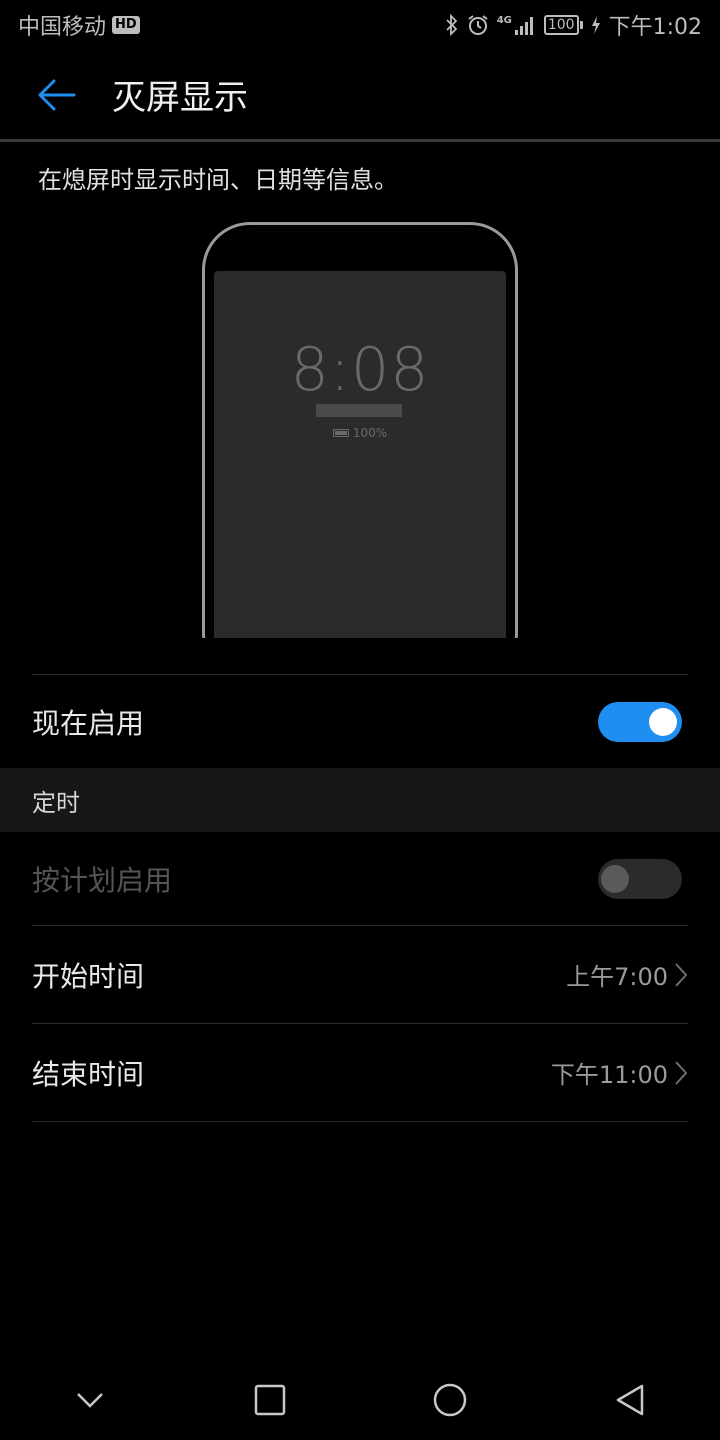  I want to click on charging-icon, so click(596, 25).